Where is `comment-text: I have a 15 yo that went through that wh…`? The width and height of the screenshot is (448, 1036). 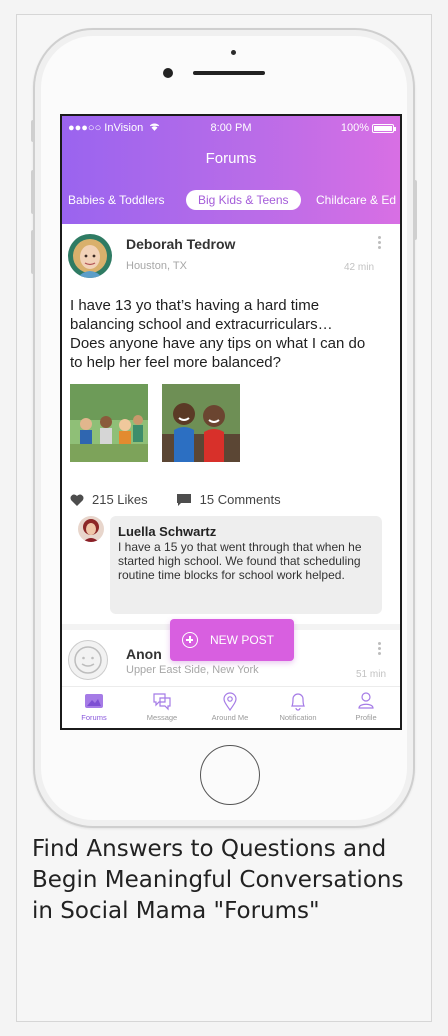 comment-text: I have a 15 yo that went through that wh… is located at coordinates (240, 561).